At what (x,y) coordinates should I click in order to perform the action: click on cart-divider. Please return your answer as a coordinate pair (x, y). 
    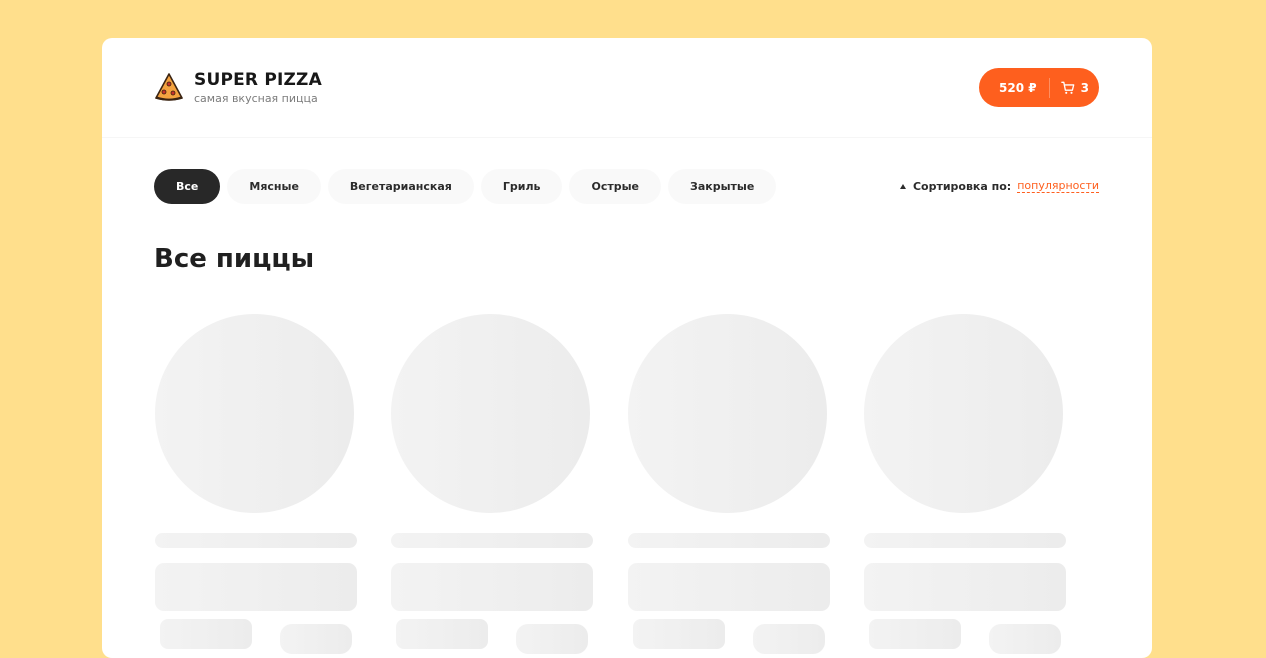
    Looking at the image, I should click on (1049, 87).